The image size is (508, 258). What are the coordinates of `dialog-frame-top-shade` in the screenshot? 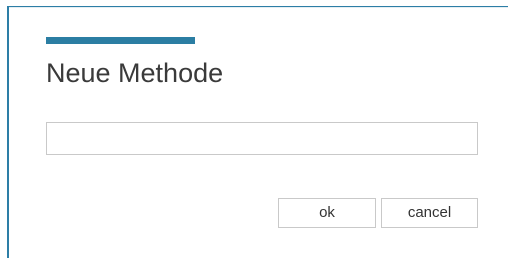 It's located at (258, 7).